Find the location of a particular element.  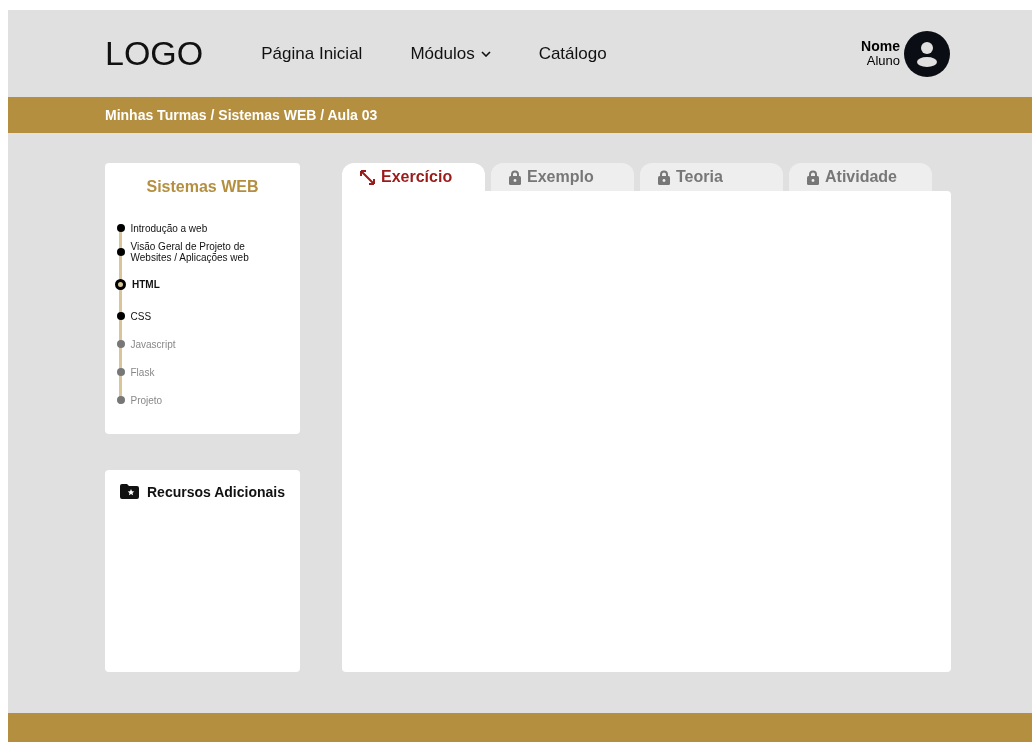

lesson-link: Flask is located at coordinates (142, 372).